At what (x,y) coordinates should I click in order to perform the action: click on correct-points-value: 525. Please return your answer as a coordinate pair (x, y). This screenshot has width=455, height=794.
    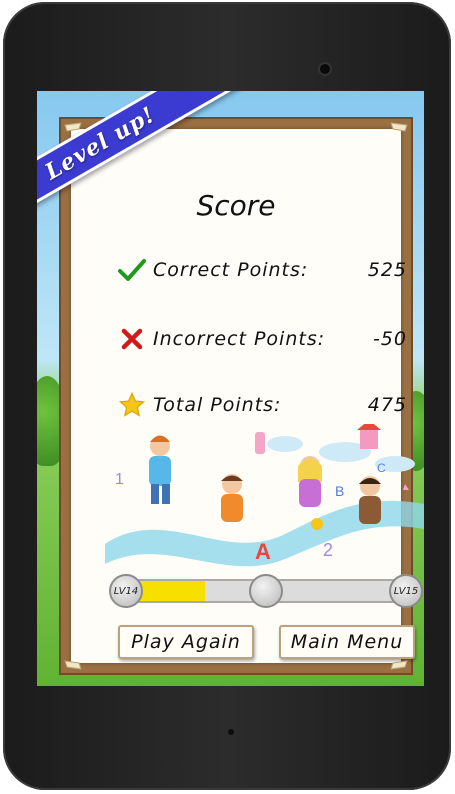
    Looking at the image, I should click on (387, 270).